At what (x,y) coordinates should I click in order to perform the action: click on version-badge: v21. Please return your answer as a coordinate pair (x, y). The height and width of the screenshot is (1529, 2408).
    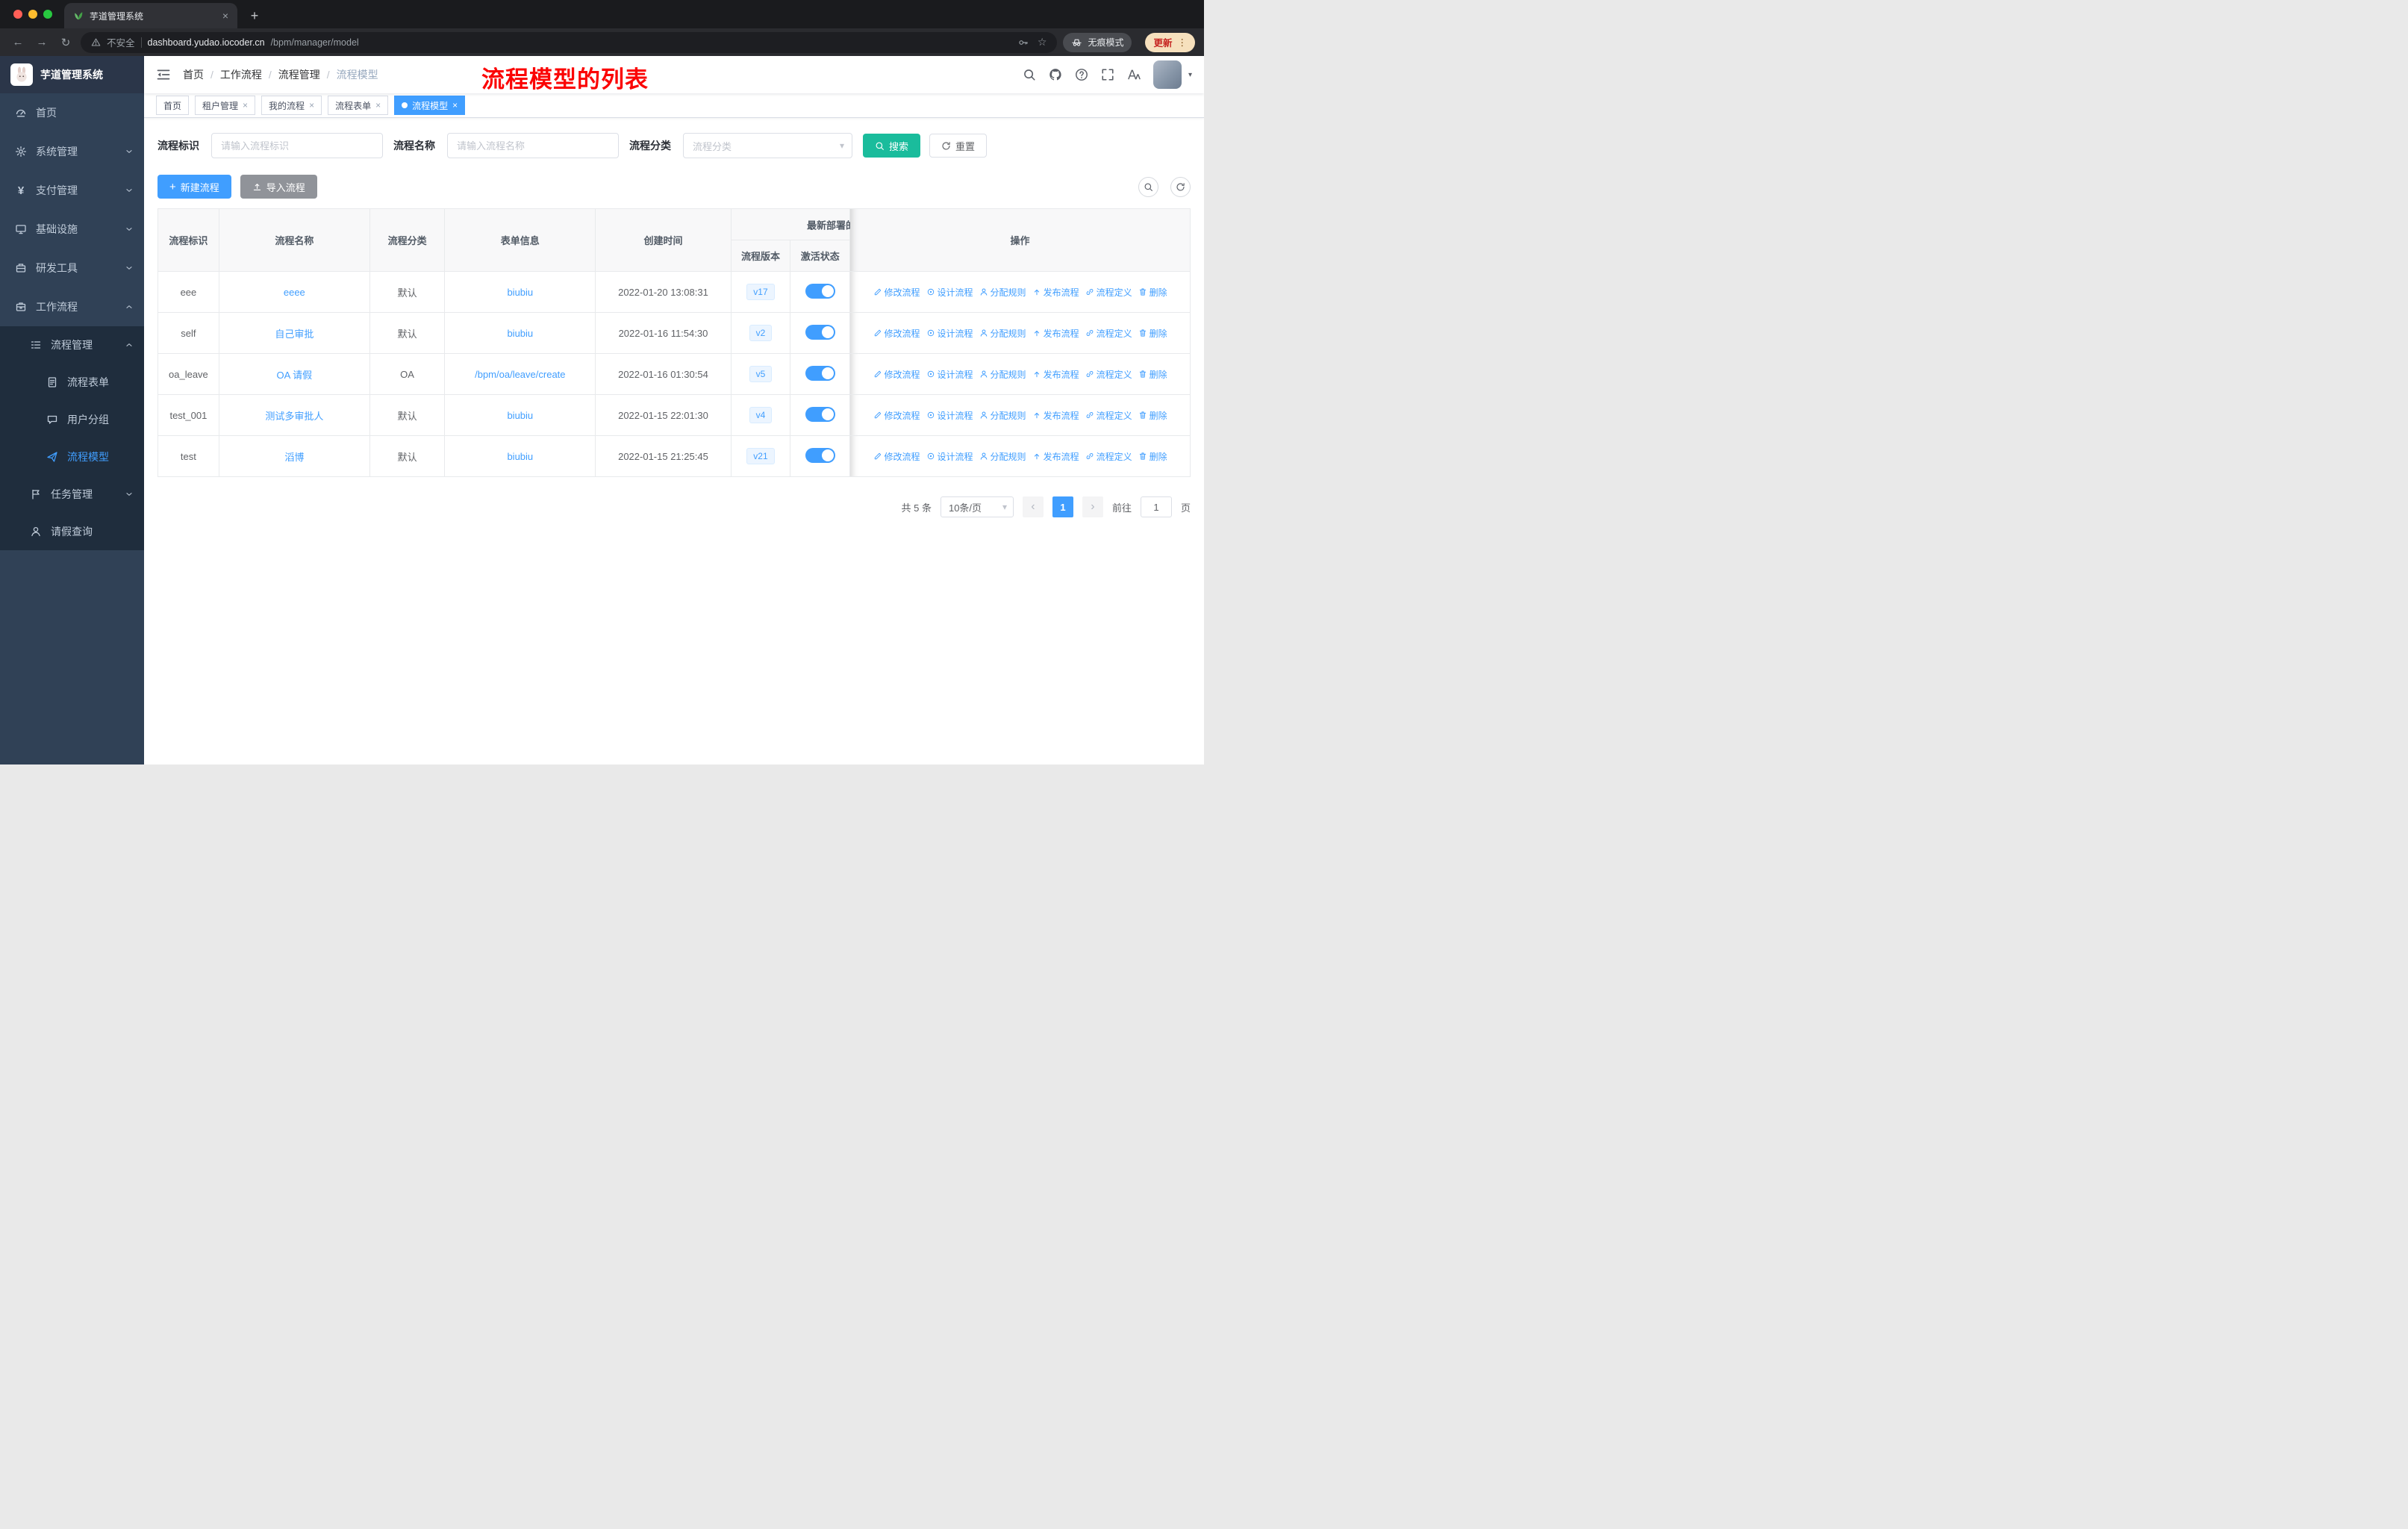
    Looking at the image, I should click on (760, 456).